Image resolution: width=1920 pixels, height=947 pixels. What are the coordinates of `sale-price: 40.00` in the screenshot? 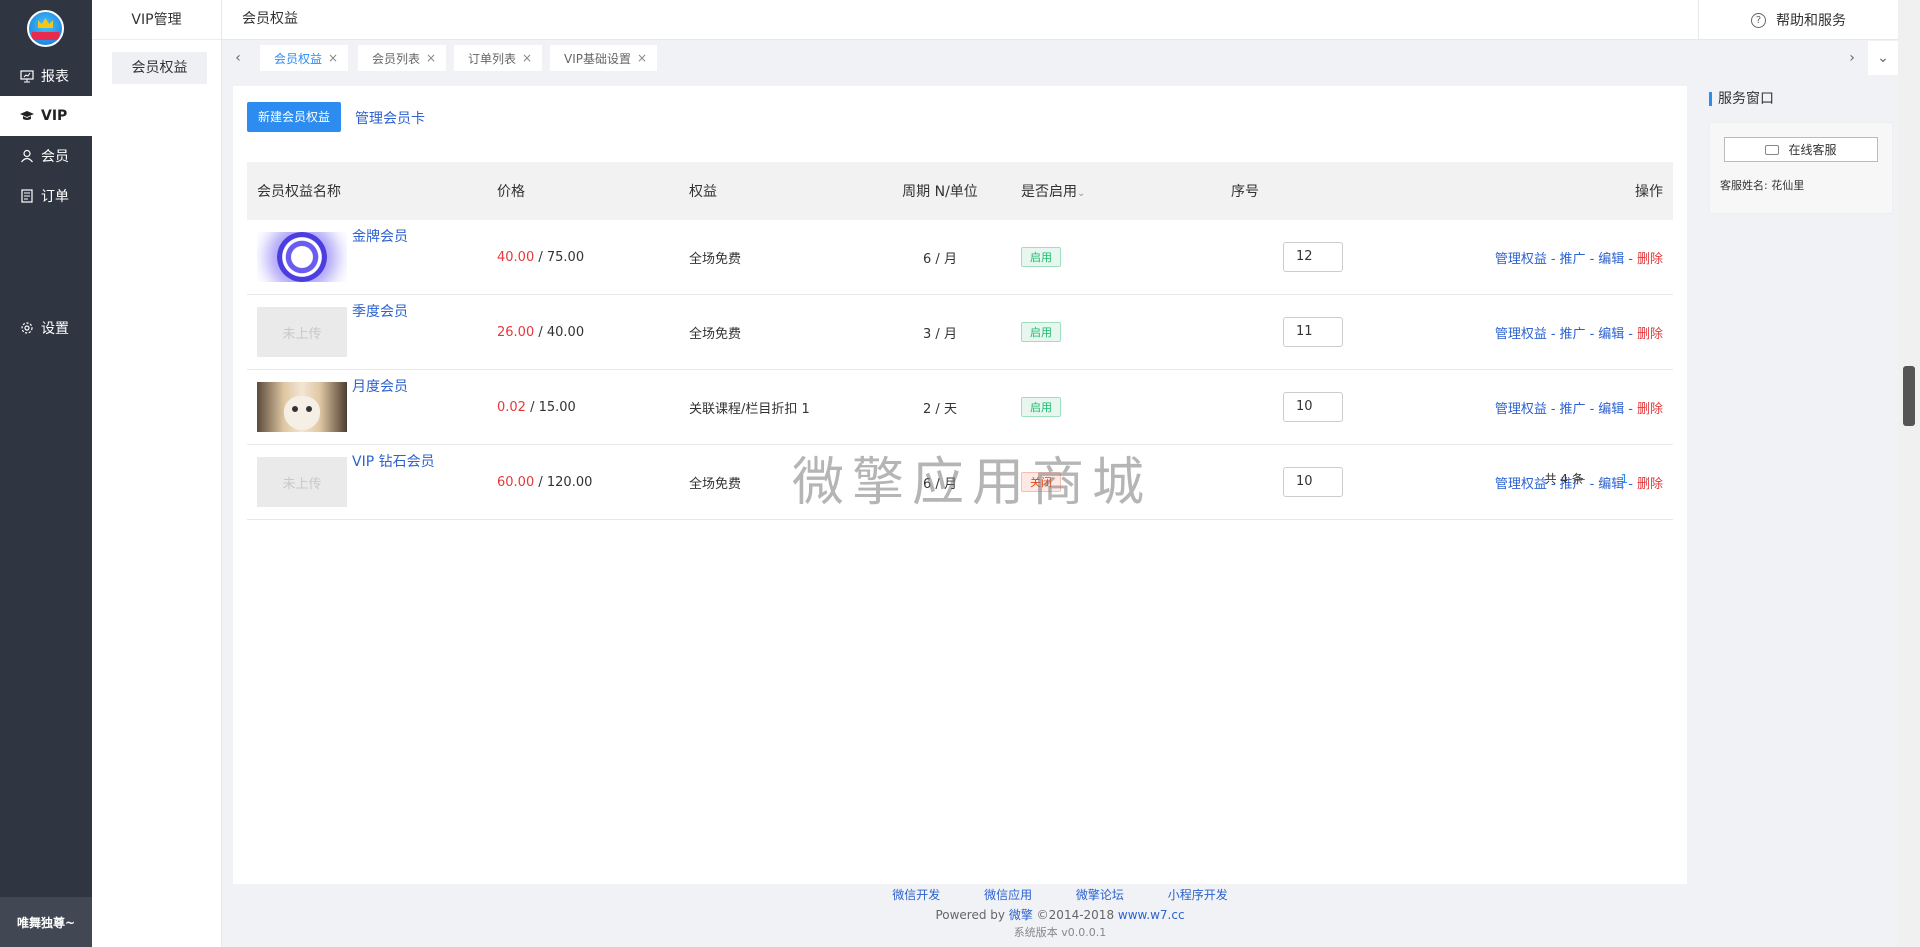 It's located at (516, 257).